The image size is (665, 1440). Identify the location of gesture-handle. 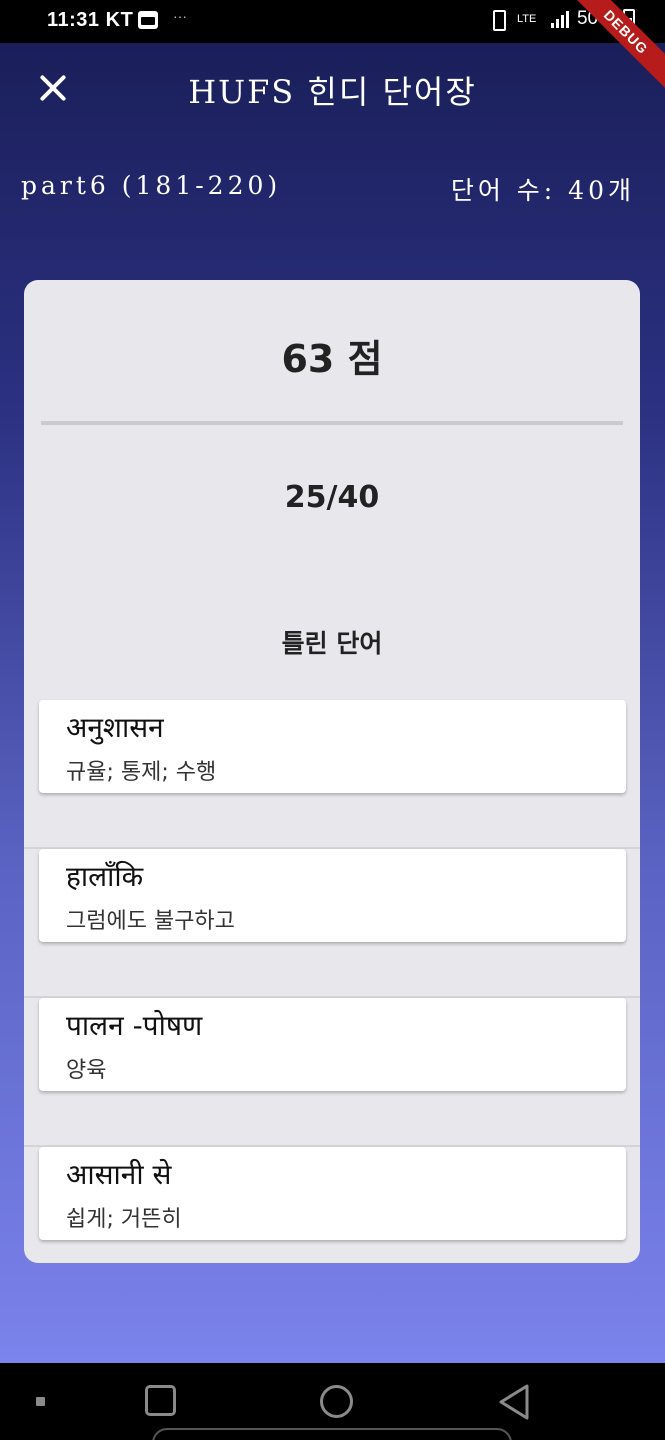
(332, 1434).